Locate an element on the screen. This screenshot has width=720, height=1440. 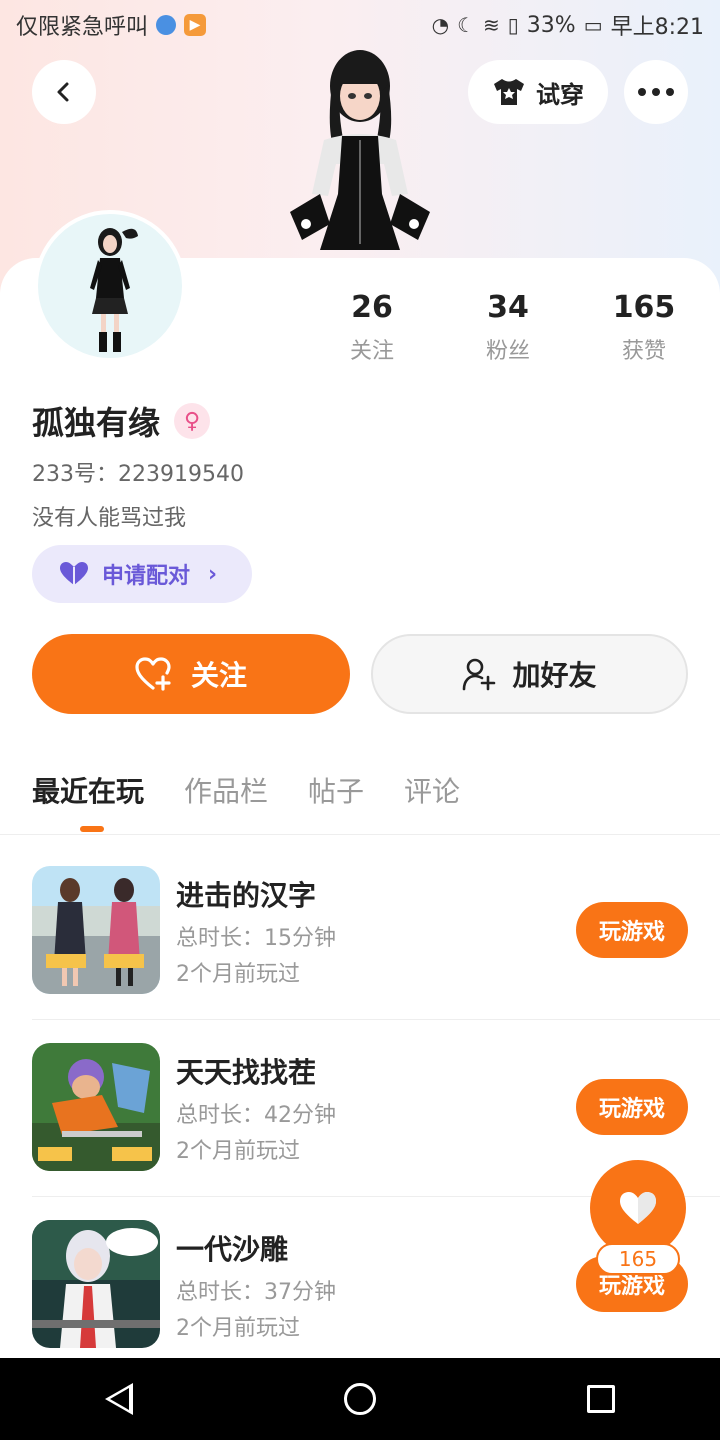
stat-likes: 165 获赞 is located at coordinates (644, 327).